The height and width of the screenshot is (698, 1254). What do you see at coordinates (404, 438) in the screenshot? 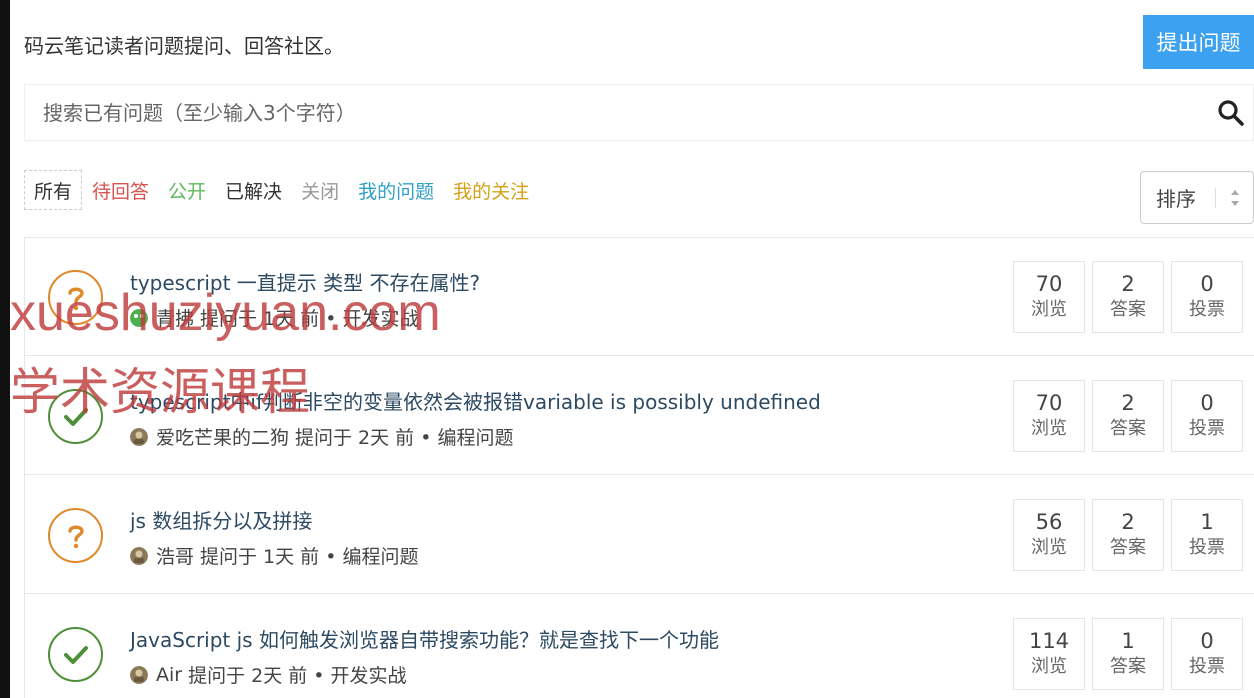
I see `question-time-category: 提问于 2天 前 • 编程问题` at bounding box center [404, 438].